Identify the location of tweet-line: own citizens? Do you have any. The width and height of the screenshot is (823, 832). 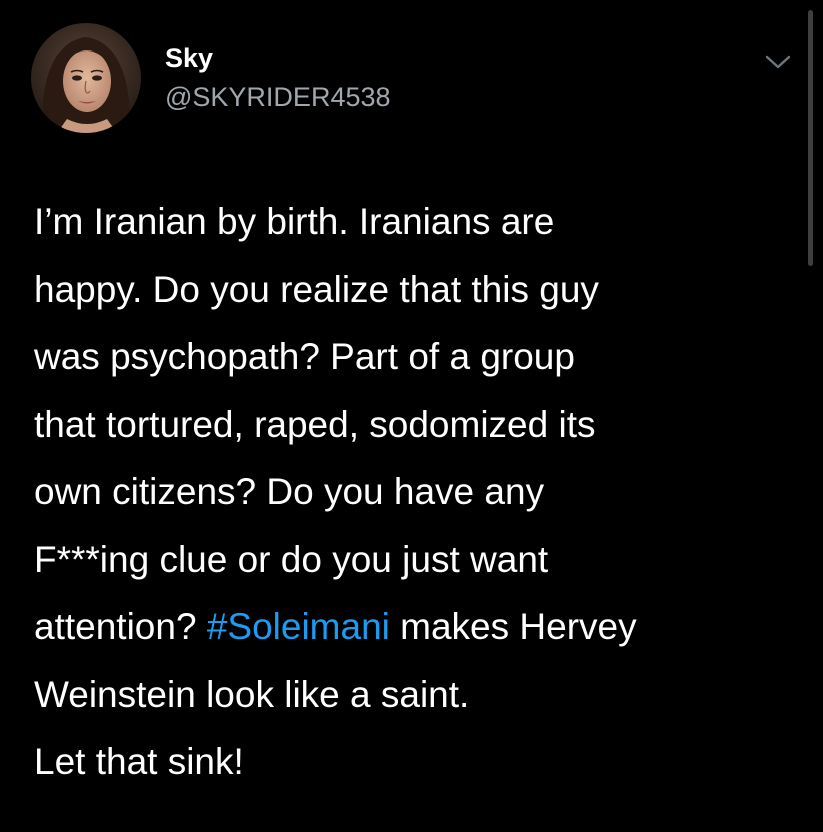
(289, 491).